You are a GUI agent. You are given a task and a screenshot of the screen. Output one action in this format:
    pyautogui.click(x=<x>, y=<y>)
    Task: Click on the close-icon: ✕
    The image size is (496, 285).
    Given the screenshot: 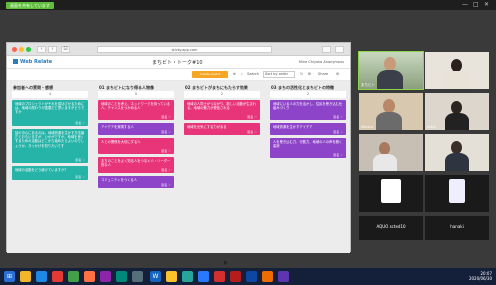 What is the action you would take?
    pyautogui.click(x=486, y=5)
    